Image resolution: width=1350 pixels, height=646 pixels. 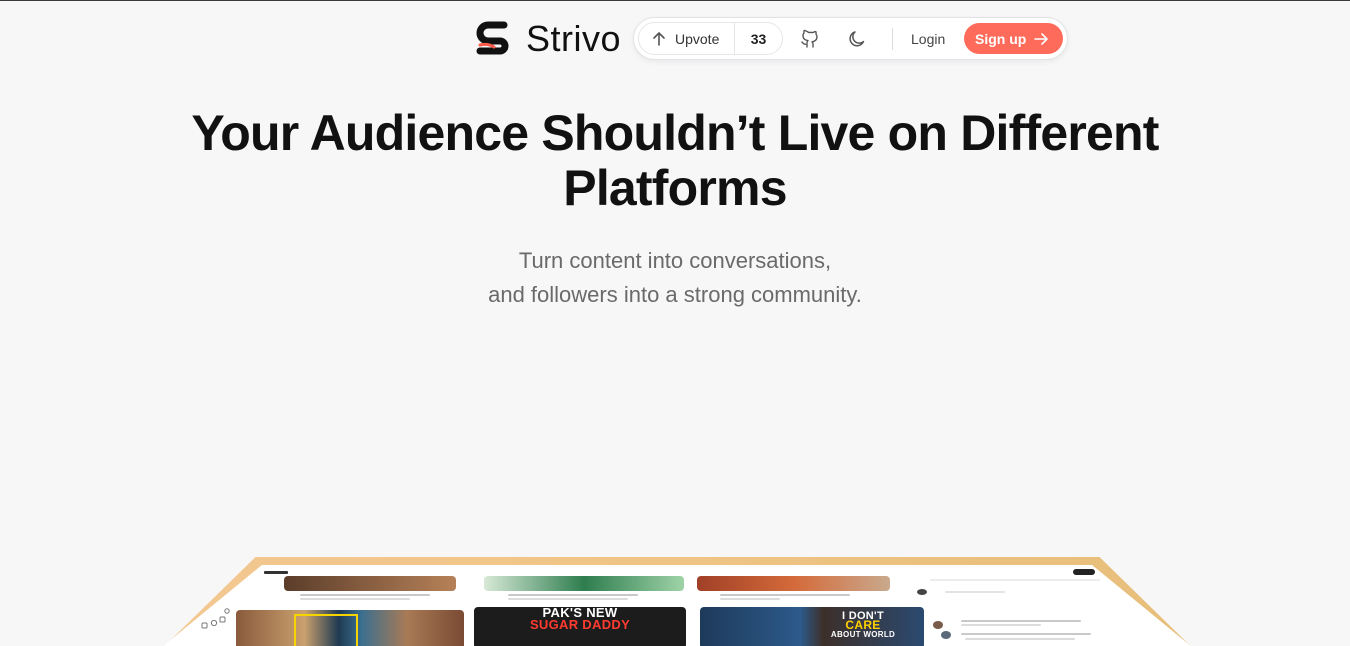 I want to click on upvote-label: Upvote, so click(x=697, y=38).